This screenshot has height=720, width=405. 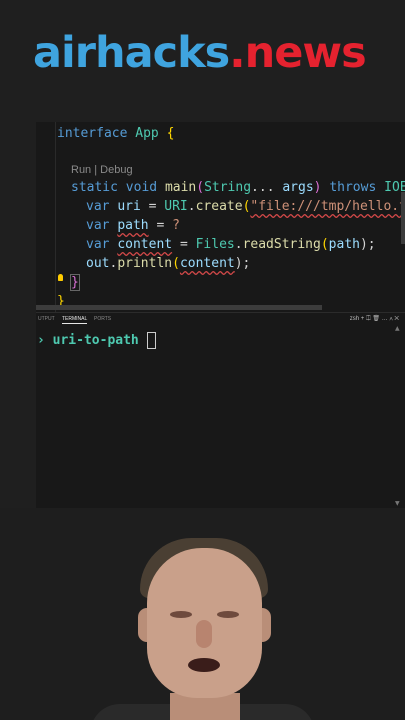 What do you see at coordinates (204, 634) in the screenshot?
I see `presenter-nose` at bounding box center [204, 634].